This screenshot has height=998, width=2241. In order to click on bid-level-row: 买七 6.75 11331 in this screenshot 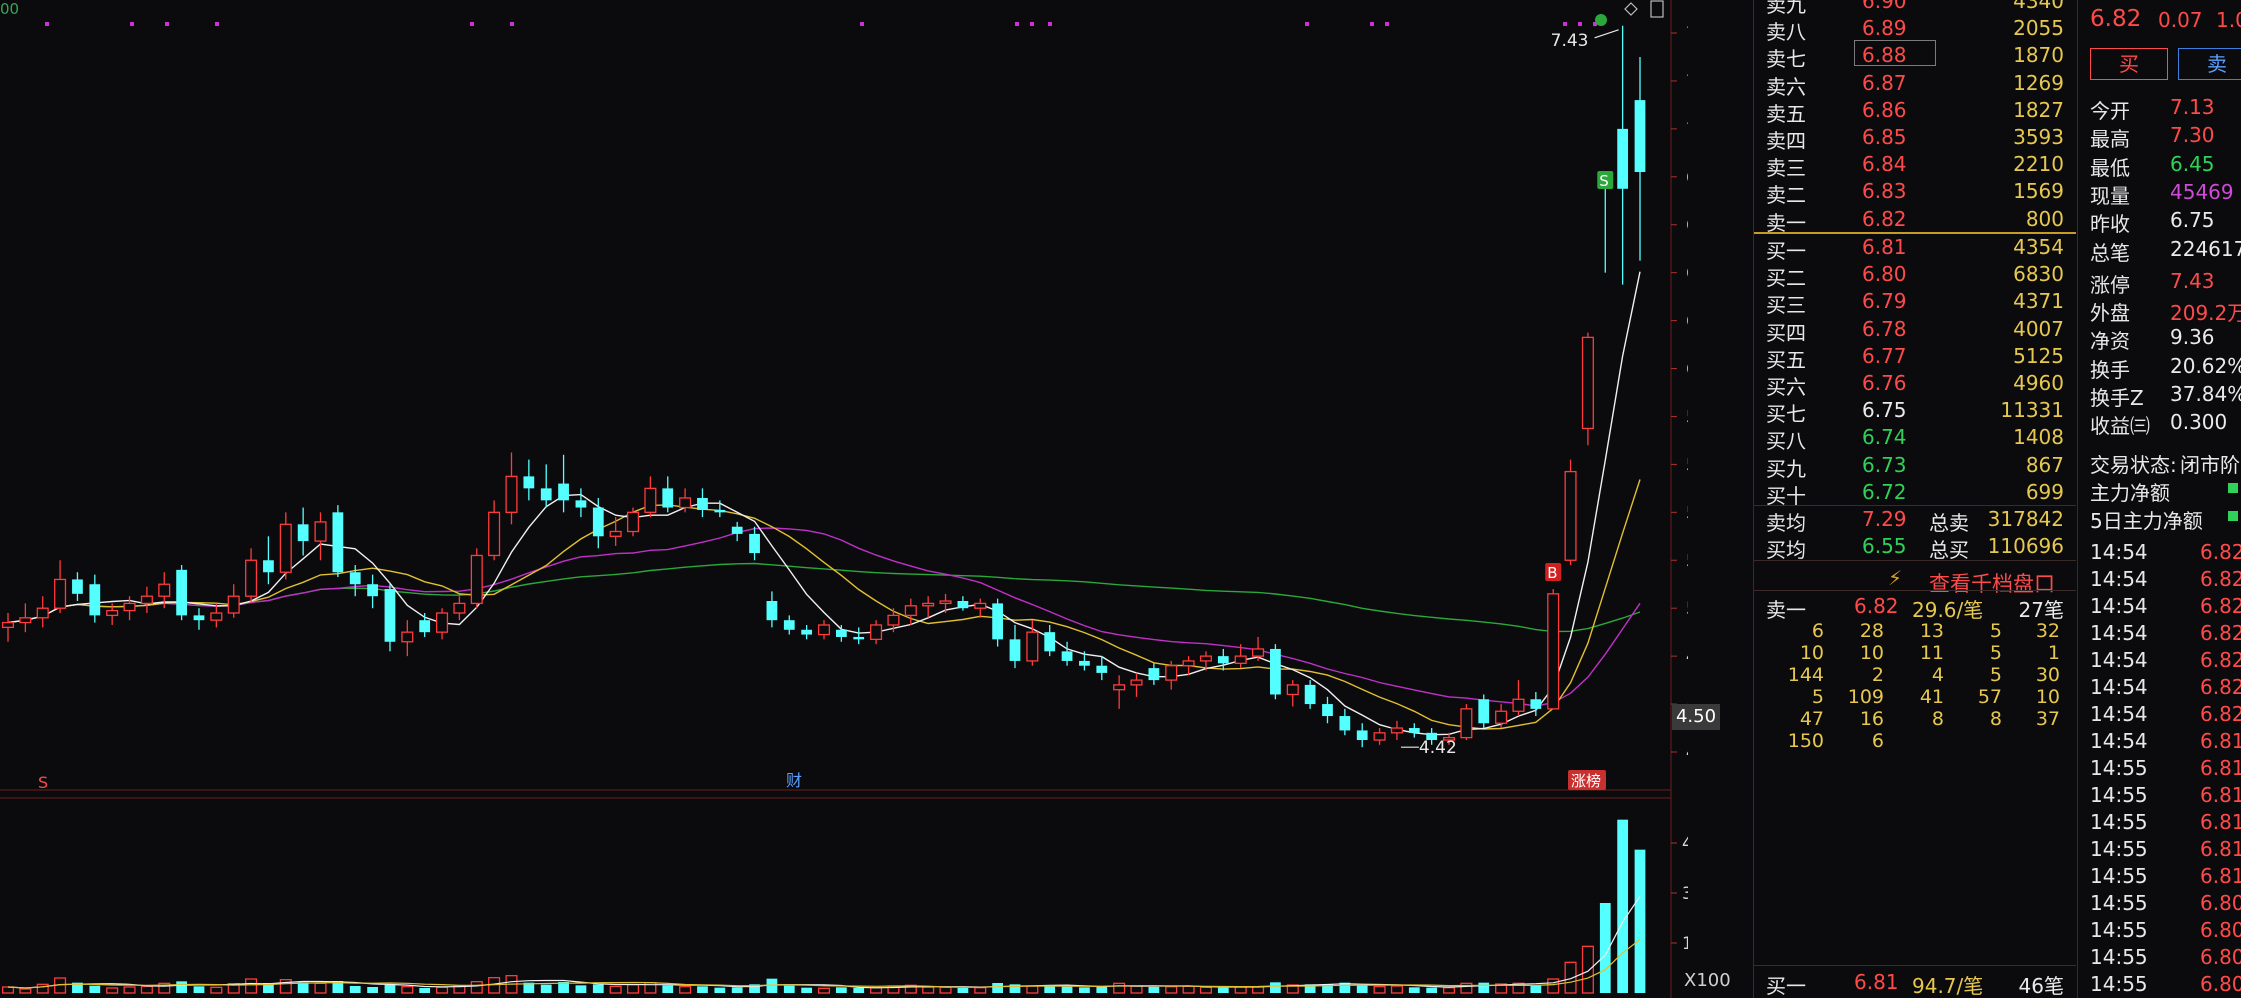, I will do `click(1915, 411)`.